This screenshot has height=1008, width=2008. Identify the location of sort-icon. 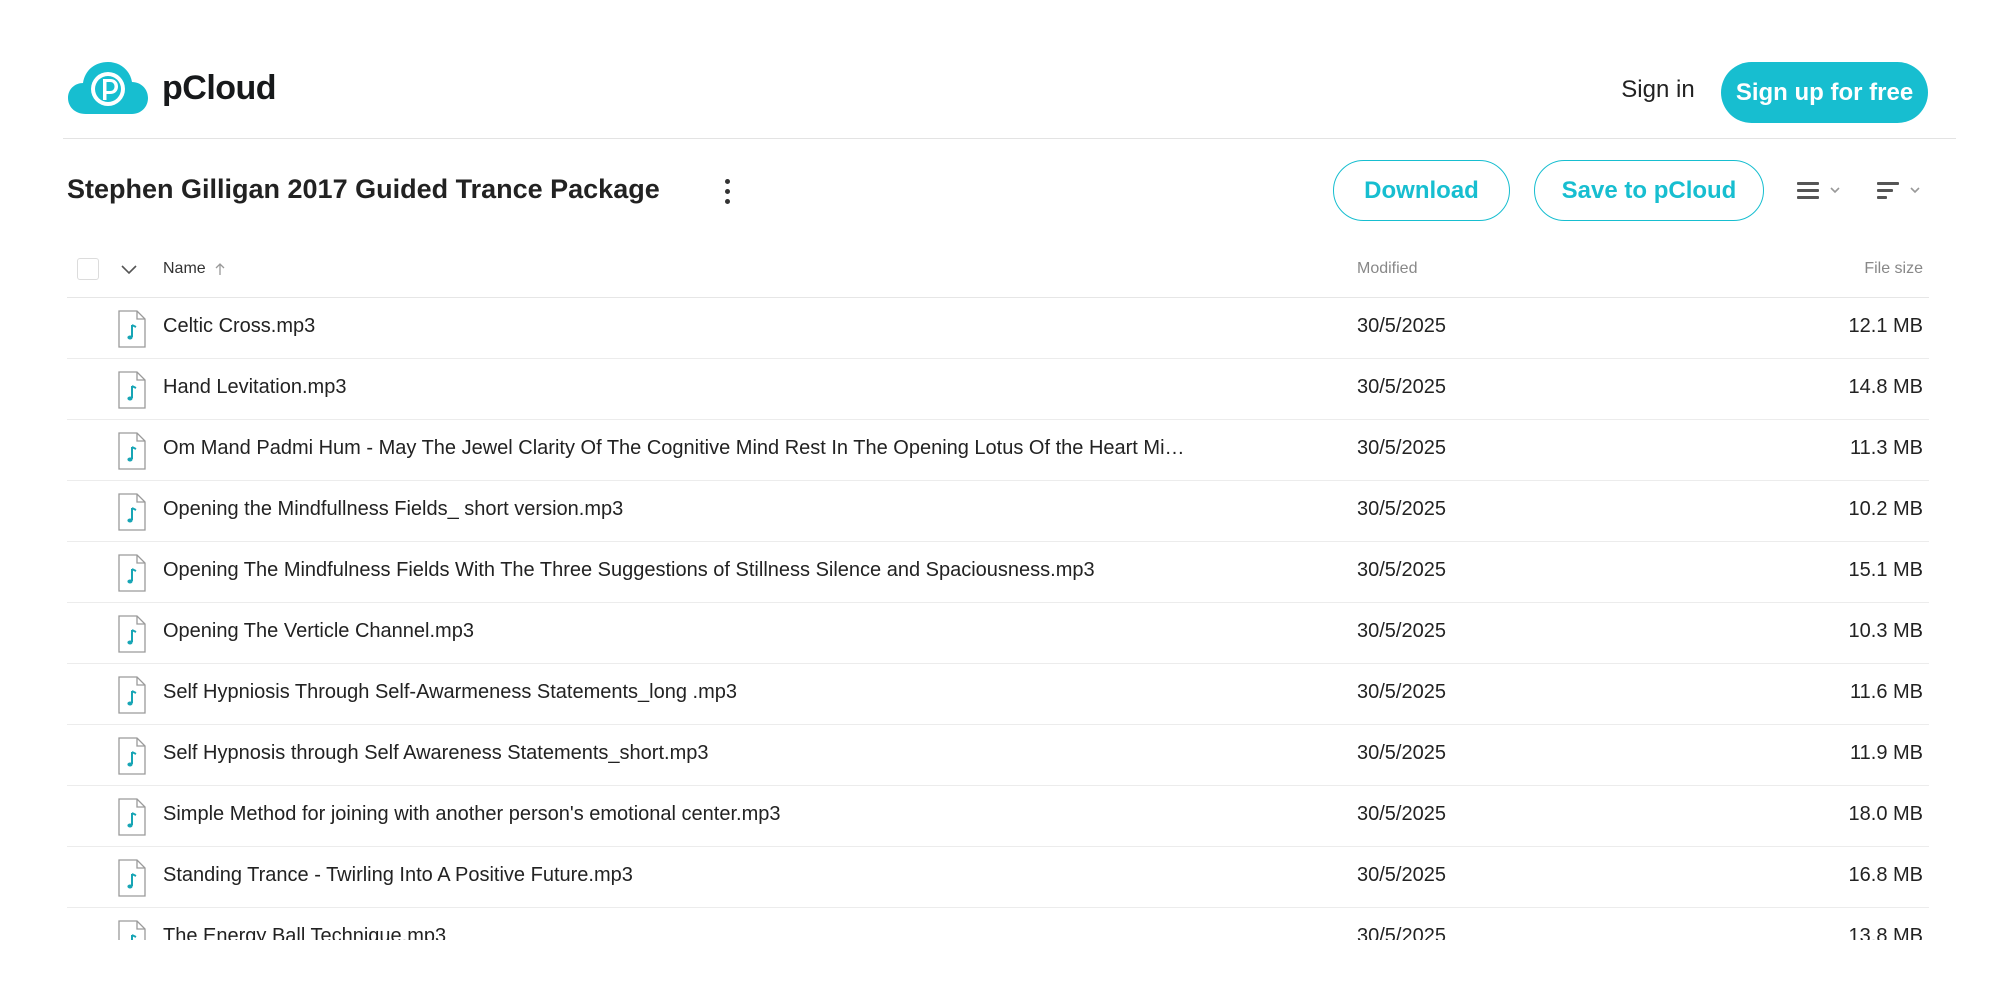
(1898, 190).